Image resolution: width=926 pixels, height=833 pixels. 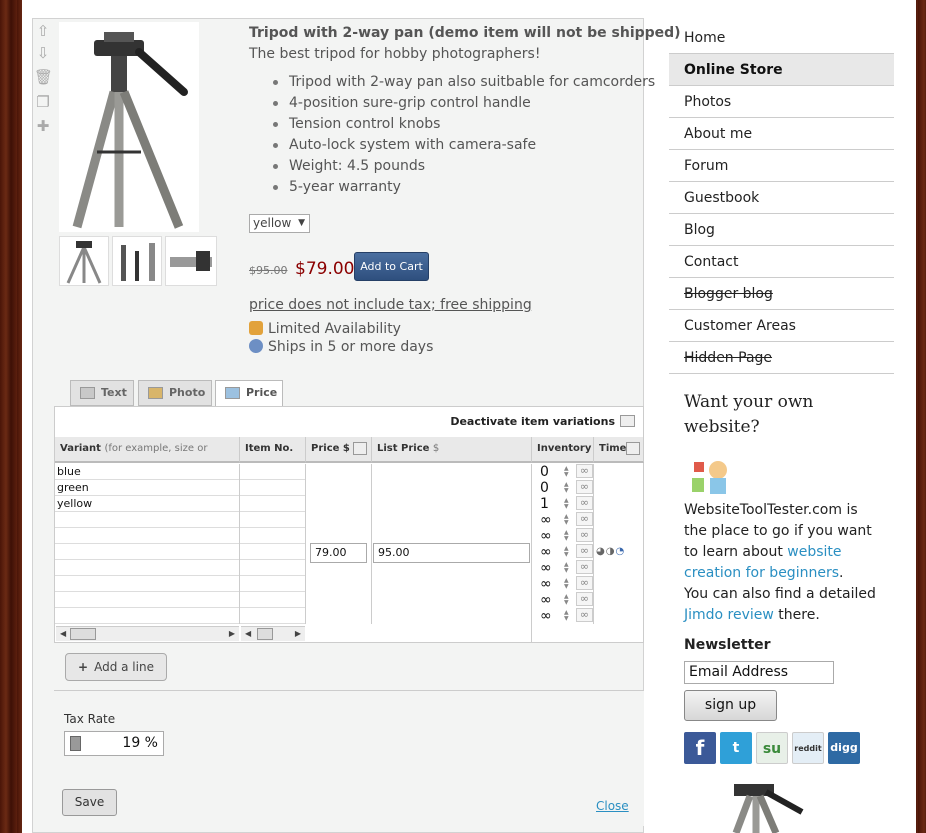 I want to click on column-price: Price $, so click(x=339, y=450).